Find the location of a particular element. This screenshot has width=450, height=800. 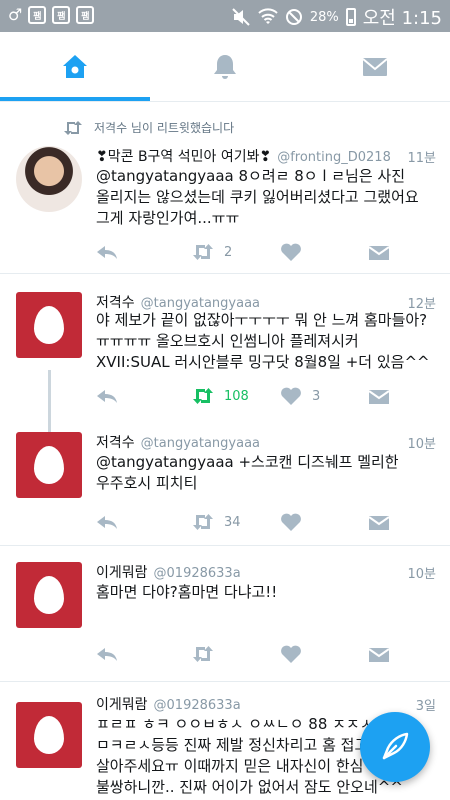

clock: 오전 1:15 is located at coordinates (402, 18).